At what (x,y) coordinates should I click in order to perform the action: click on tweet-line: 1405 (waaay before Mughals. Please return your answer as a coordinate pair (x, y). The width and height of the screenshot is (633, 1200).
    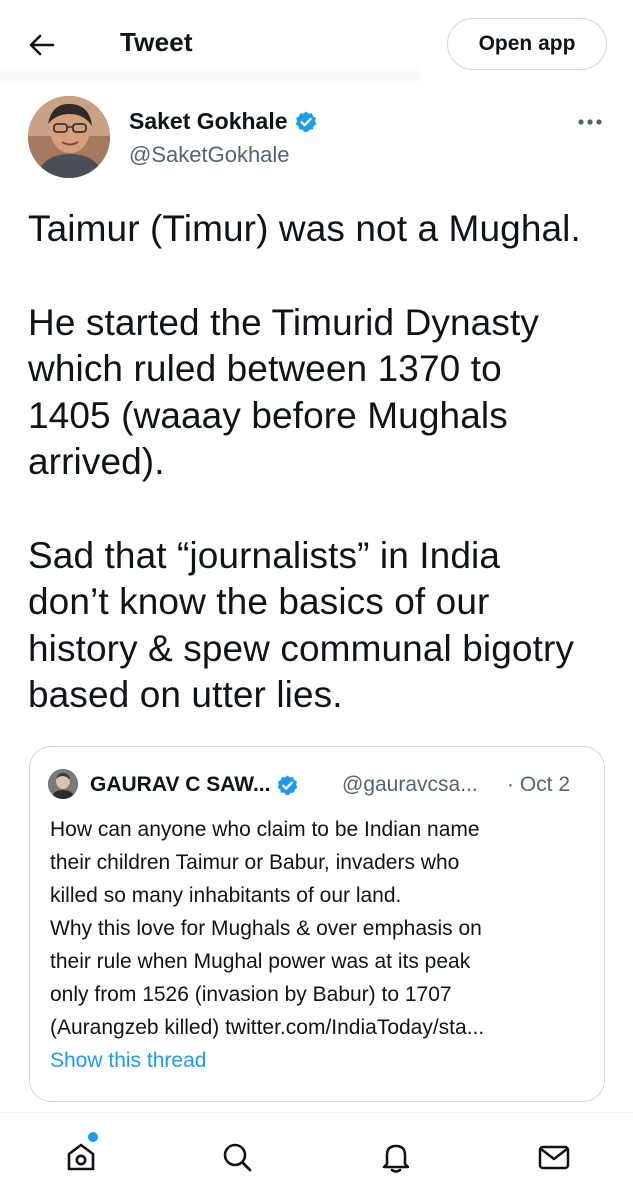
    Looking at the image, I should click on (268, 415).